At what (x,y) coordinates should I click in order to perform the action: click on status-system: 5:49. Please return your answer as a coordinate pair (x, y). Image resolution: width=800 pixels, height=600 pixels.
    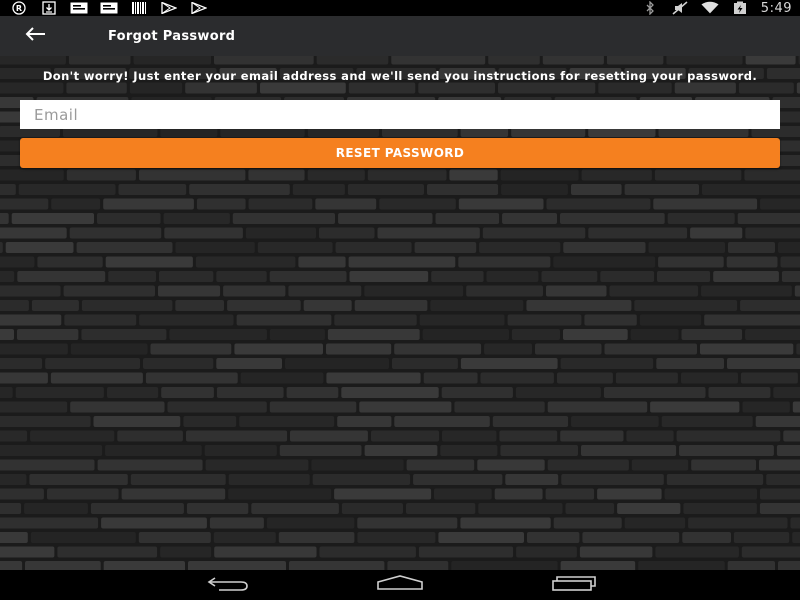
    Looking at the image, I should click on (716, 8).